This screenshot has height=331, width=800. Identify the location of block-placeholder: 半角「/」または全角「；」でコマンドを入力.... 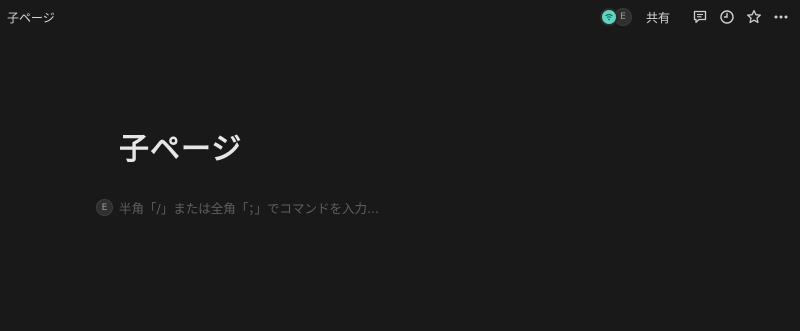
(249, 207).